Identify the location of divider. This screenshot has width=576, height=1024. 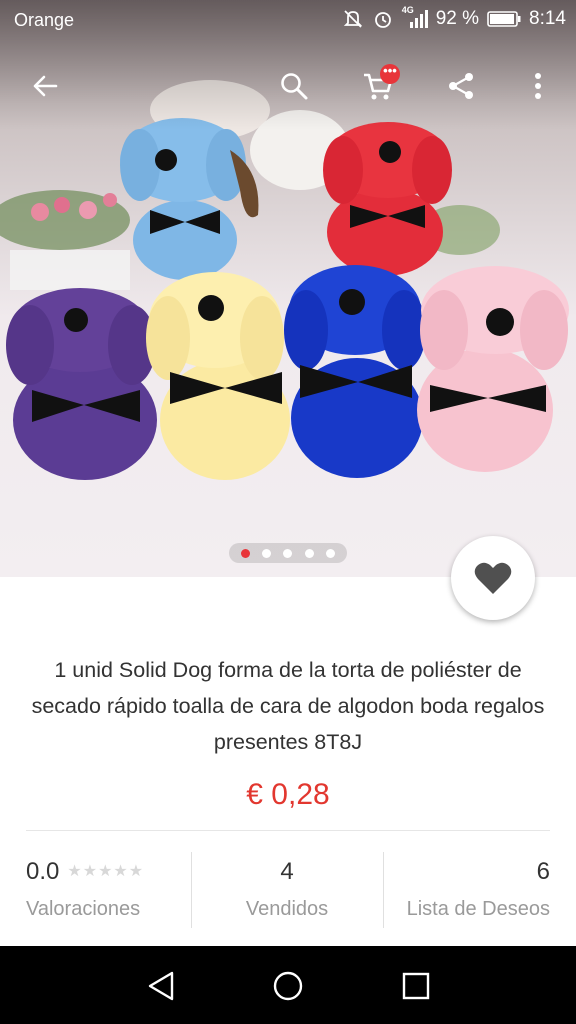
(288, 830).